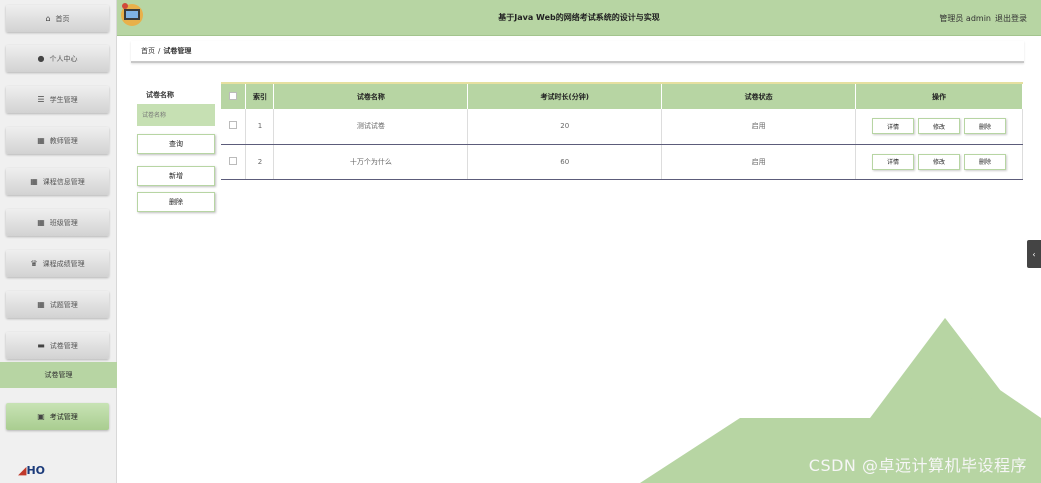 Image resolution: width=1041 pixels, height=483 pixels. I want to click on sidebar-item-label: 学生管理, so click(63, 99).